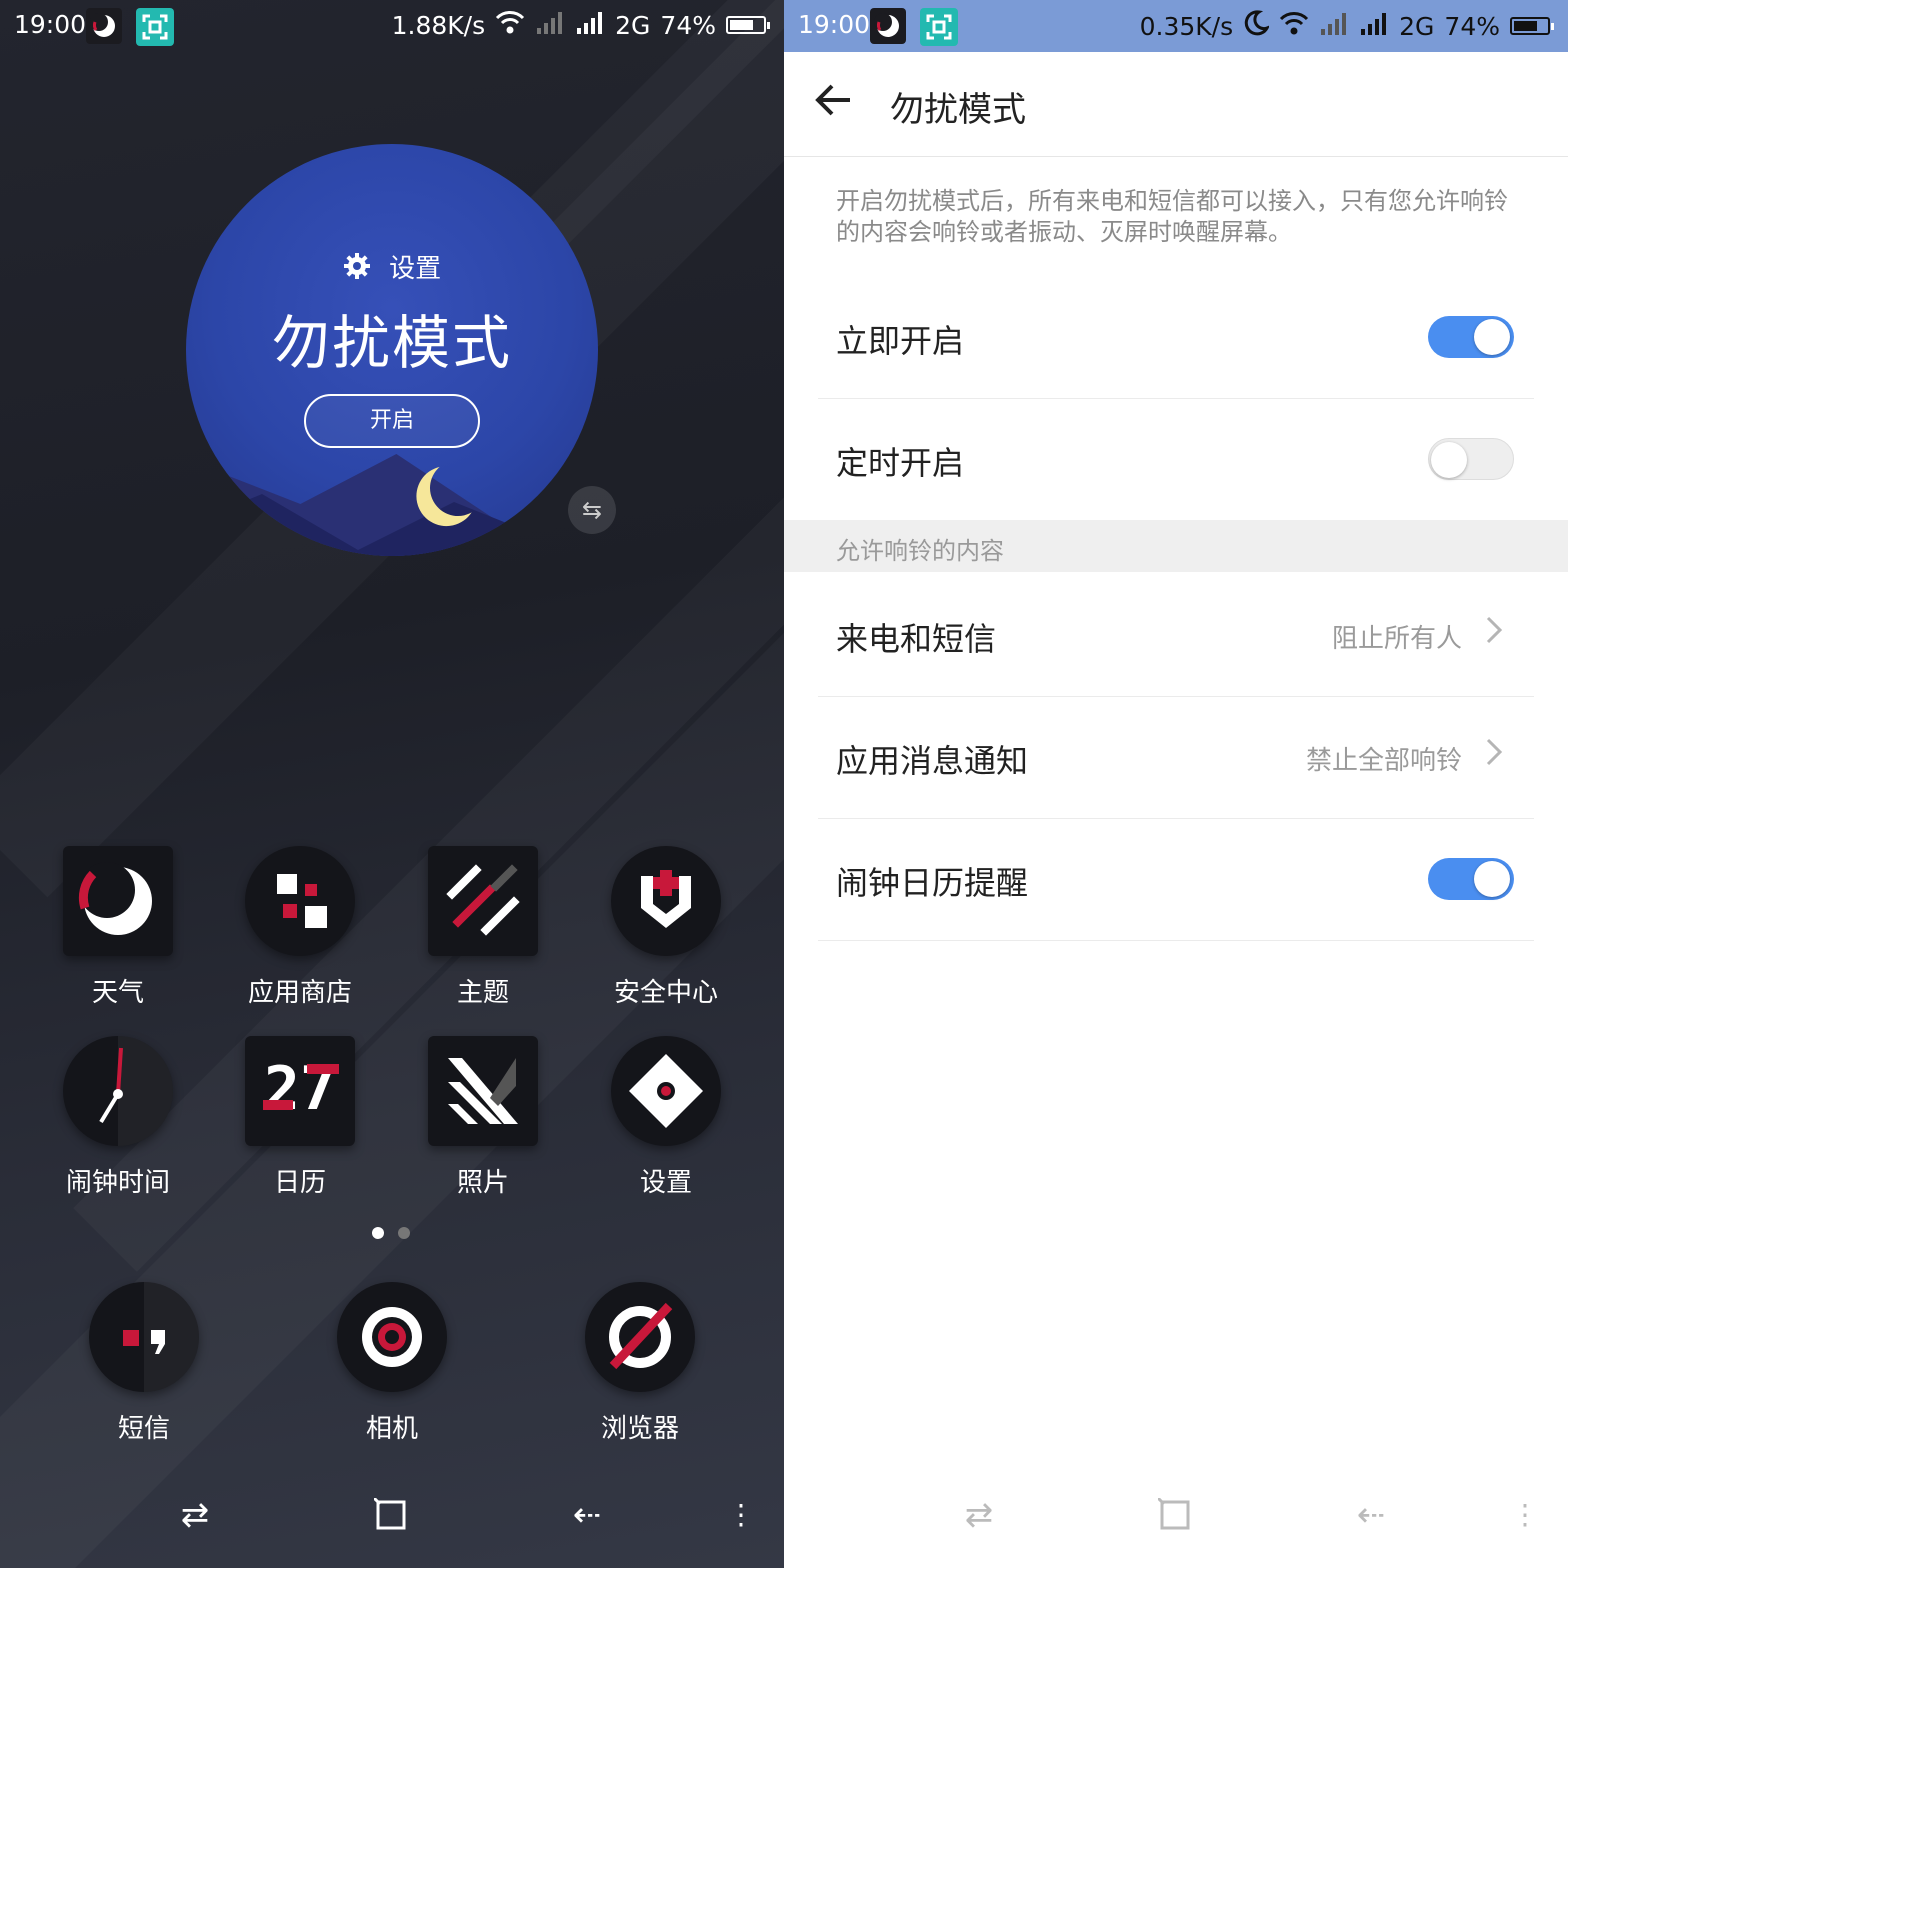  I want to click on theme-icon, so click(483, 901).